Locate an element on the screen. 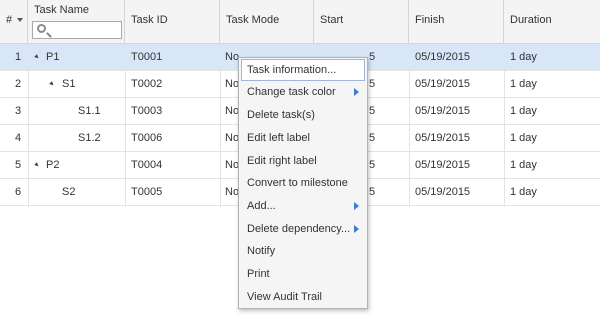 This screenshot has width=600, height=316. menu-item-change-task-color: Change task color is located at coordinates (303, 92).